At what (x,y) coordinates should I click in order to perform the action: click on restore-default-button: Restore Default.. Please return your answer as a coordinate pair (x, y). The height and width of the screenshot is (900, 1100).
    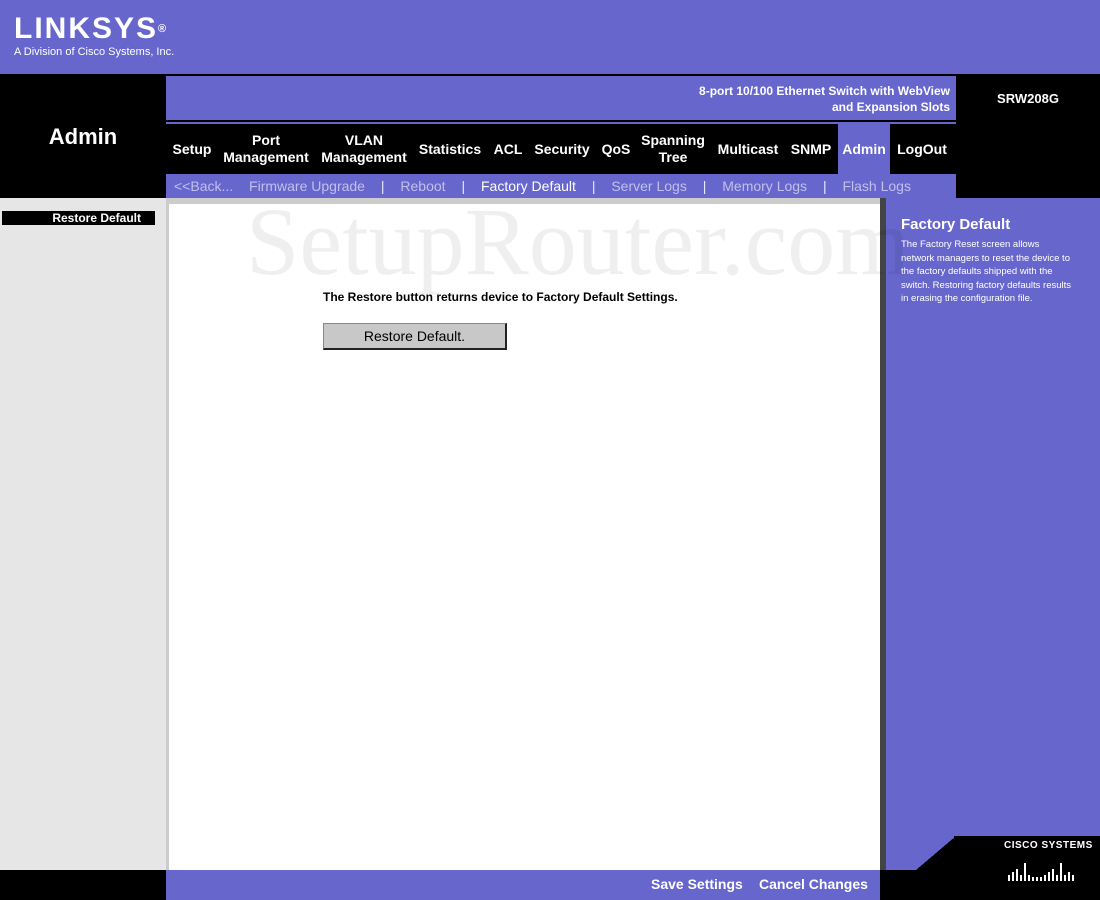
    Looking at the image, I should click on (415, 336).